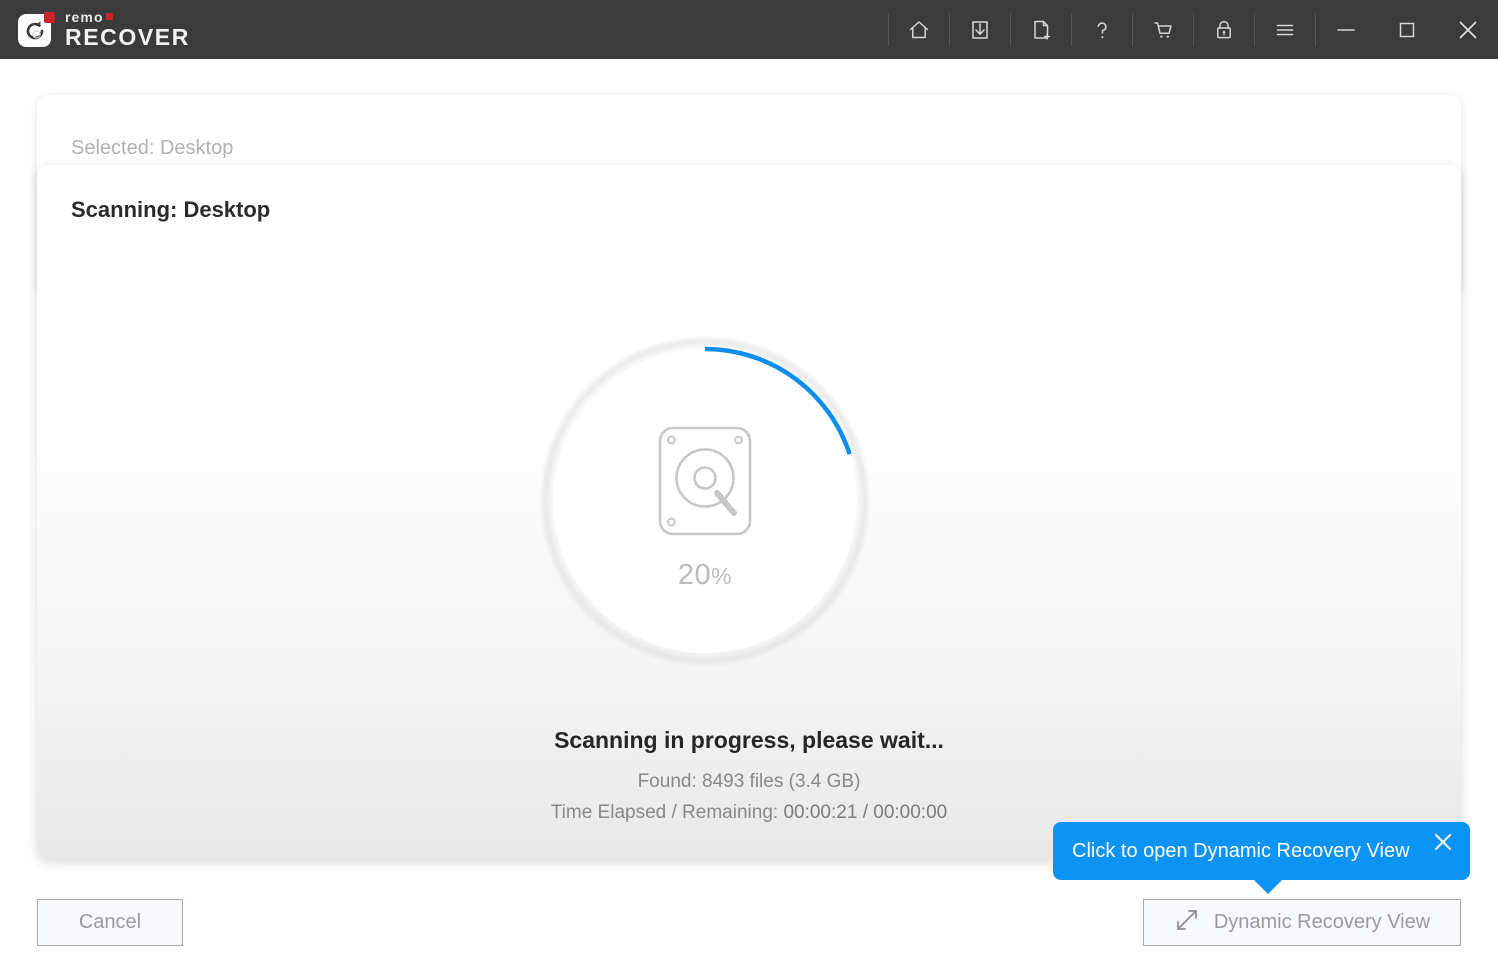  I want to click on page-title: Scanning: Desktop, so click(171, 209).